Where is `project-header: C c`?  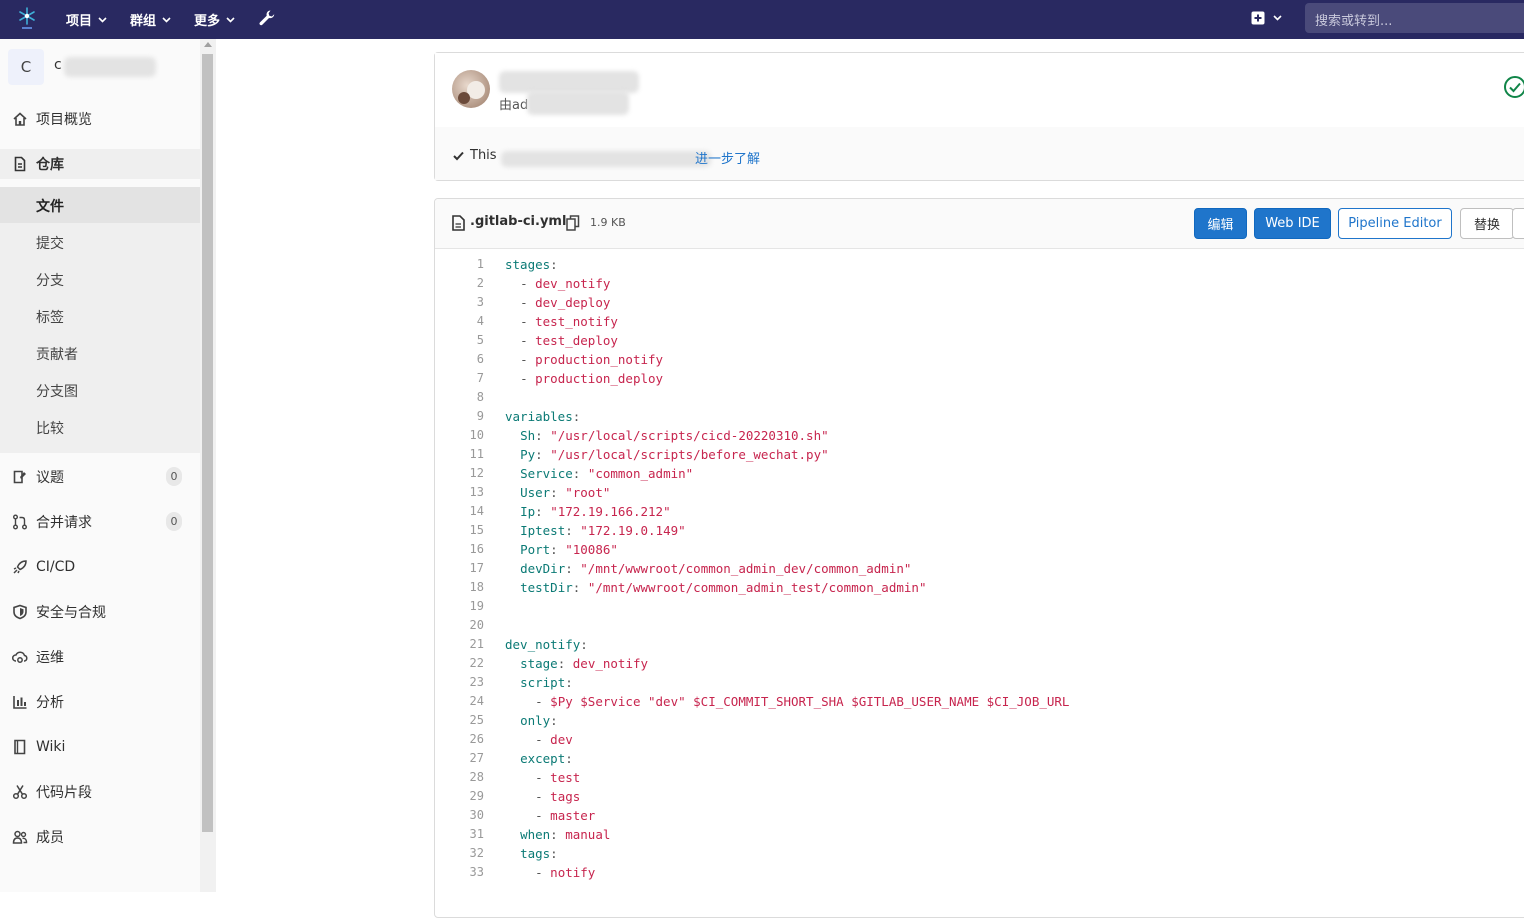
project-header: C c is located at coordinates (103, 67).